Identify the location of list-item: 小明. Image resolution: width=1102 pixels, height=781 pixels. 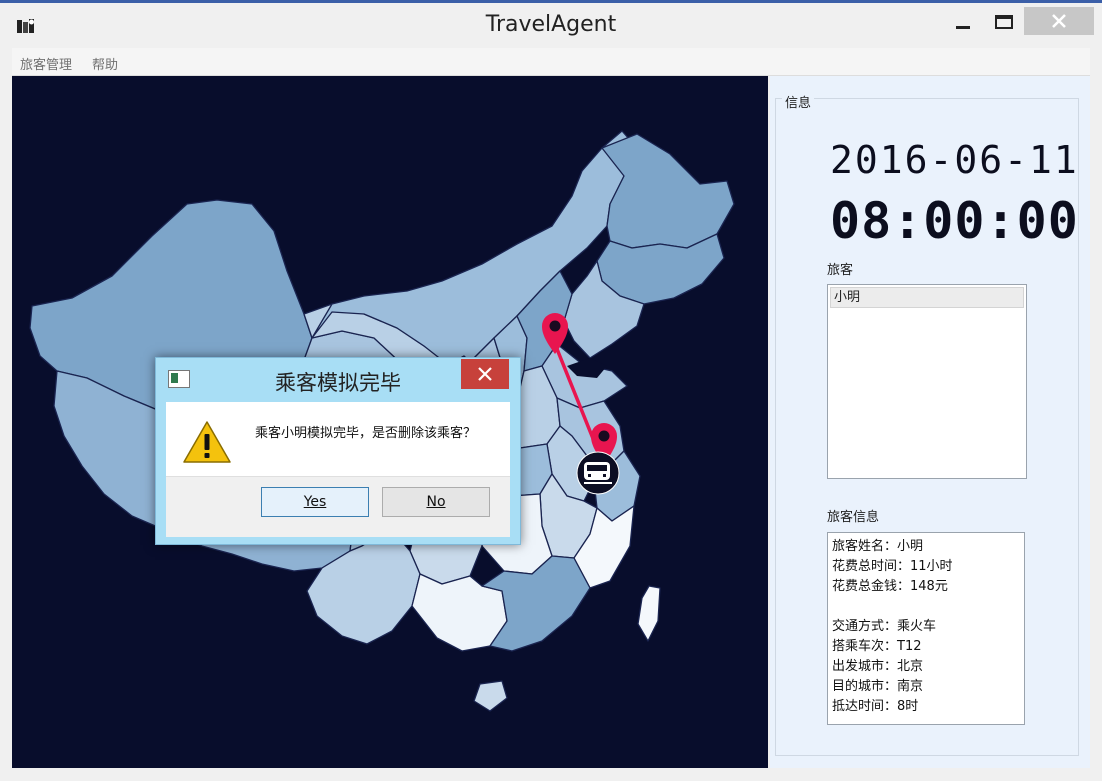
(927, 297).